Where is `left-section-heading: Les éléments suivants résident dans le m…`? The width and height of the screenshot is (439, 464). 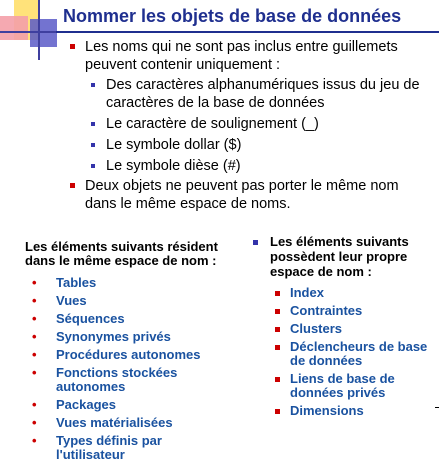
left-section-heading: Les éléments suivants résident dans le m… is located at coordinates (132, 254).